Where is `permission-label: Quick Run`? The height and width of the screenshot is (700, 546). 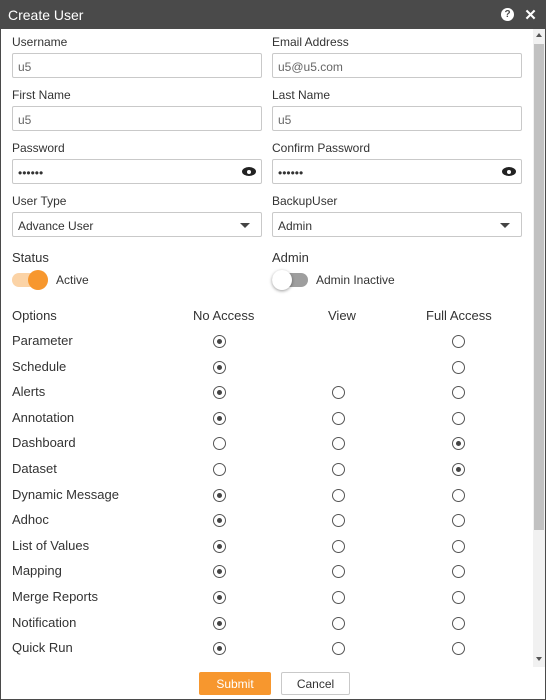 permission-label: Quick Run is located at coordinates (42, 647).